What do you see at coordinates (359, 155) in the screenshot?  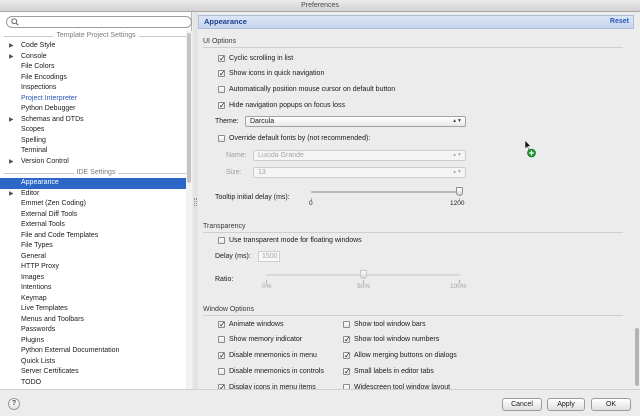 I see `font-name-select: Lucida Grande ▲▼` at bounding box center [359, 155].